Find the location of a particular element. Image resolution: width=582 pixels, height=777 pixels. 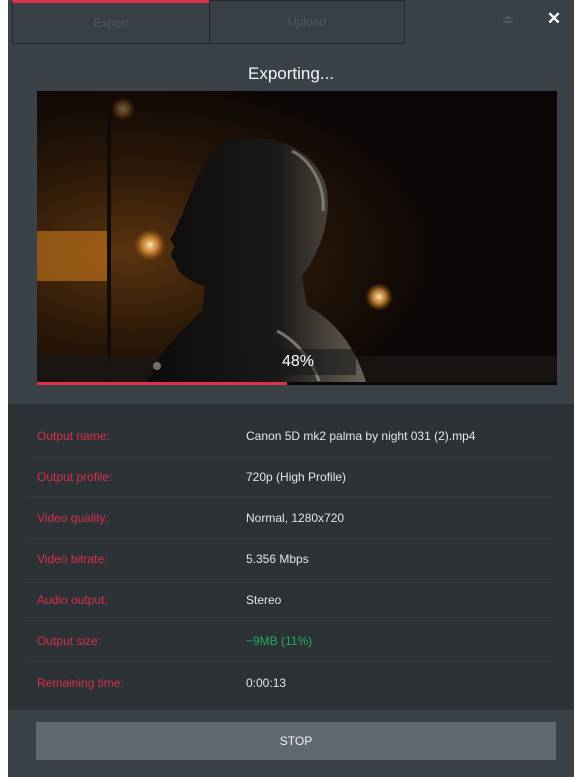

detail-row-video-bitrate: Video bitrate: 5.356 Mbps is located at coordinates (289, 559).